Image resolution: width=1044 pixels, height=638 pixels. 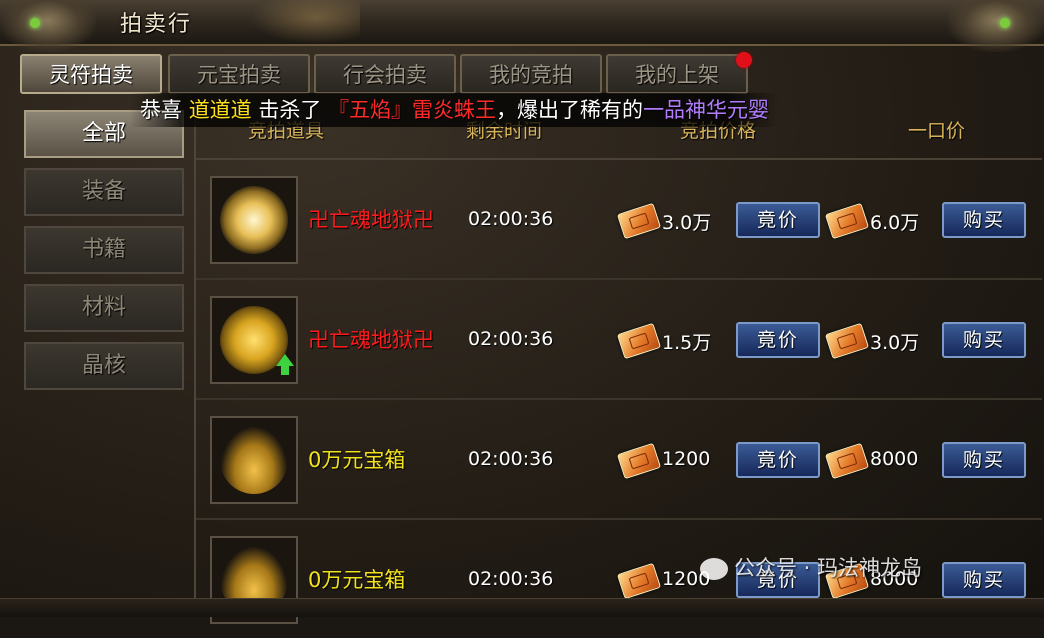 I want to click on bid-price: 1200, so click(x=686, y=459).